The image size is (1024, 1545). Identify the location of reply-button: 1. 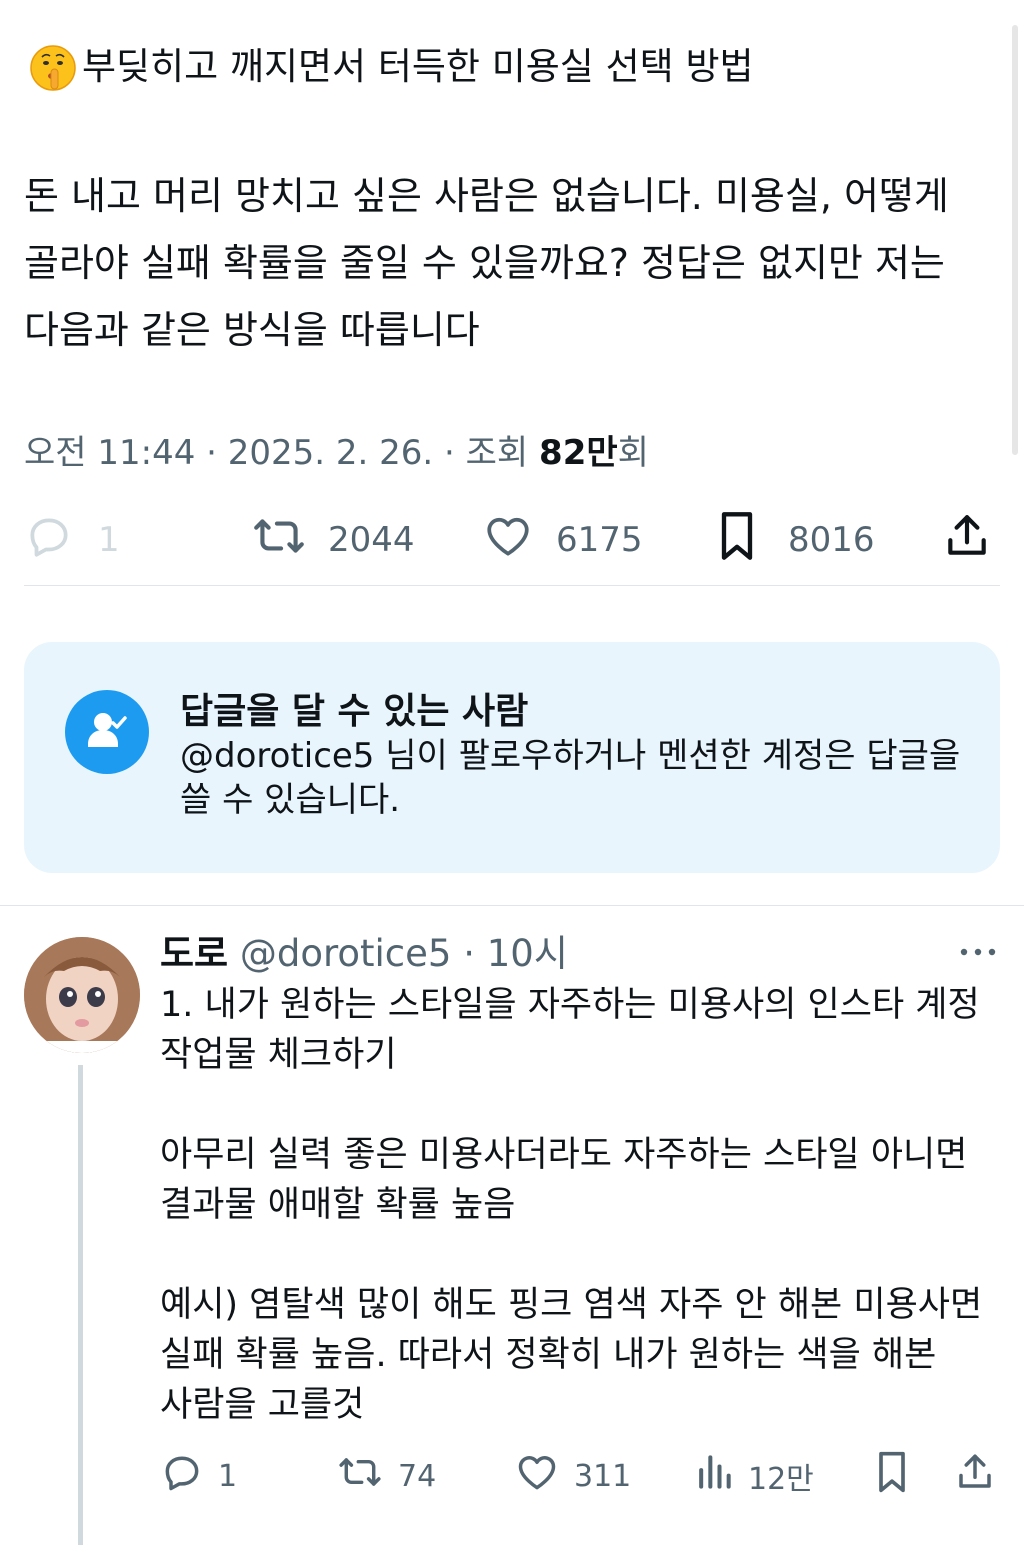
(72, 540).